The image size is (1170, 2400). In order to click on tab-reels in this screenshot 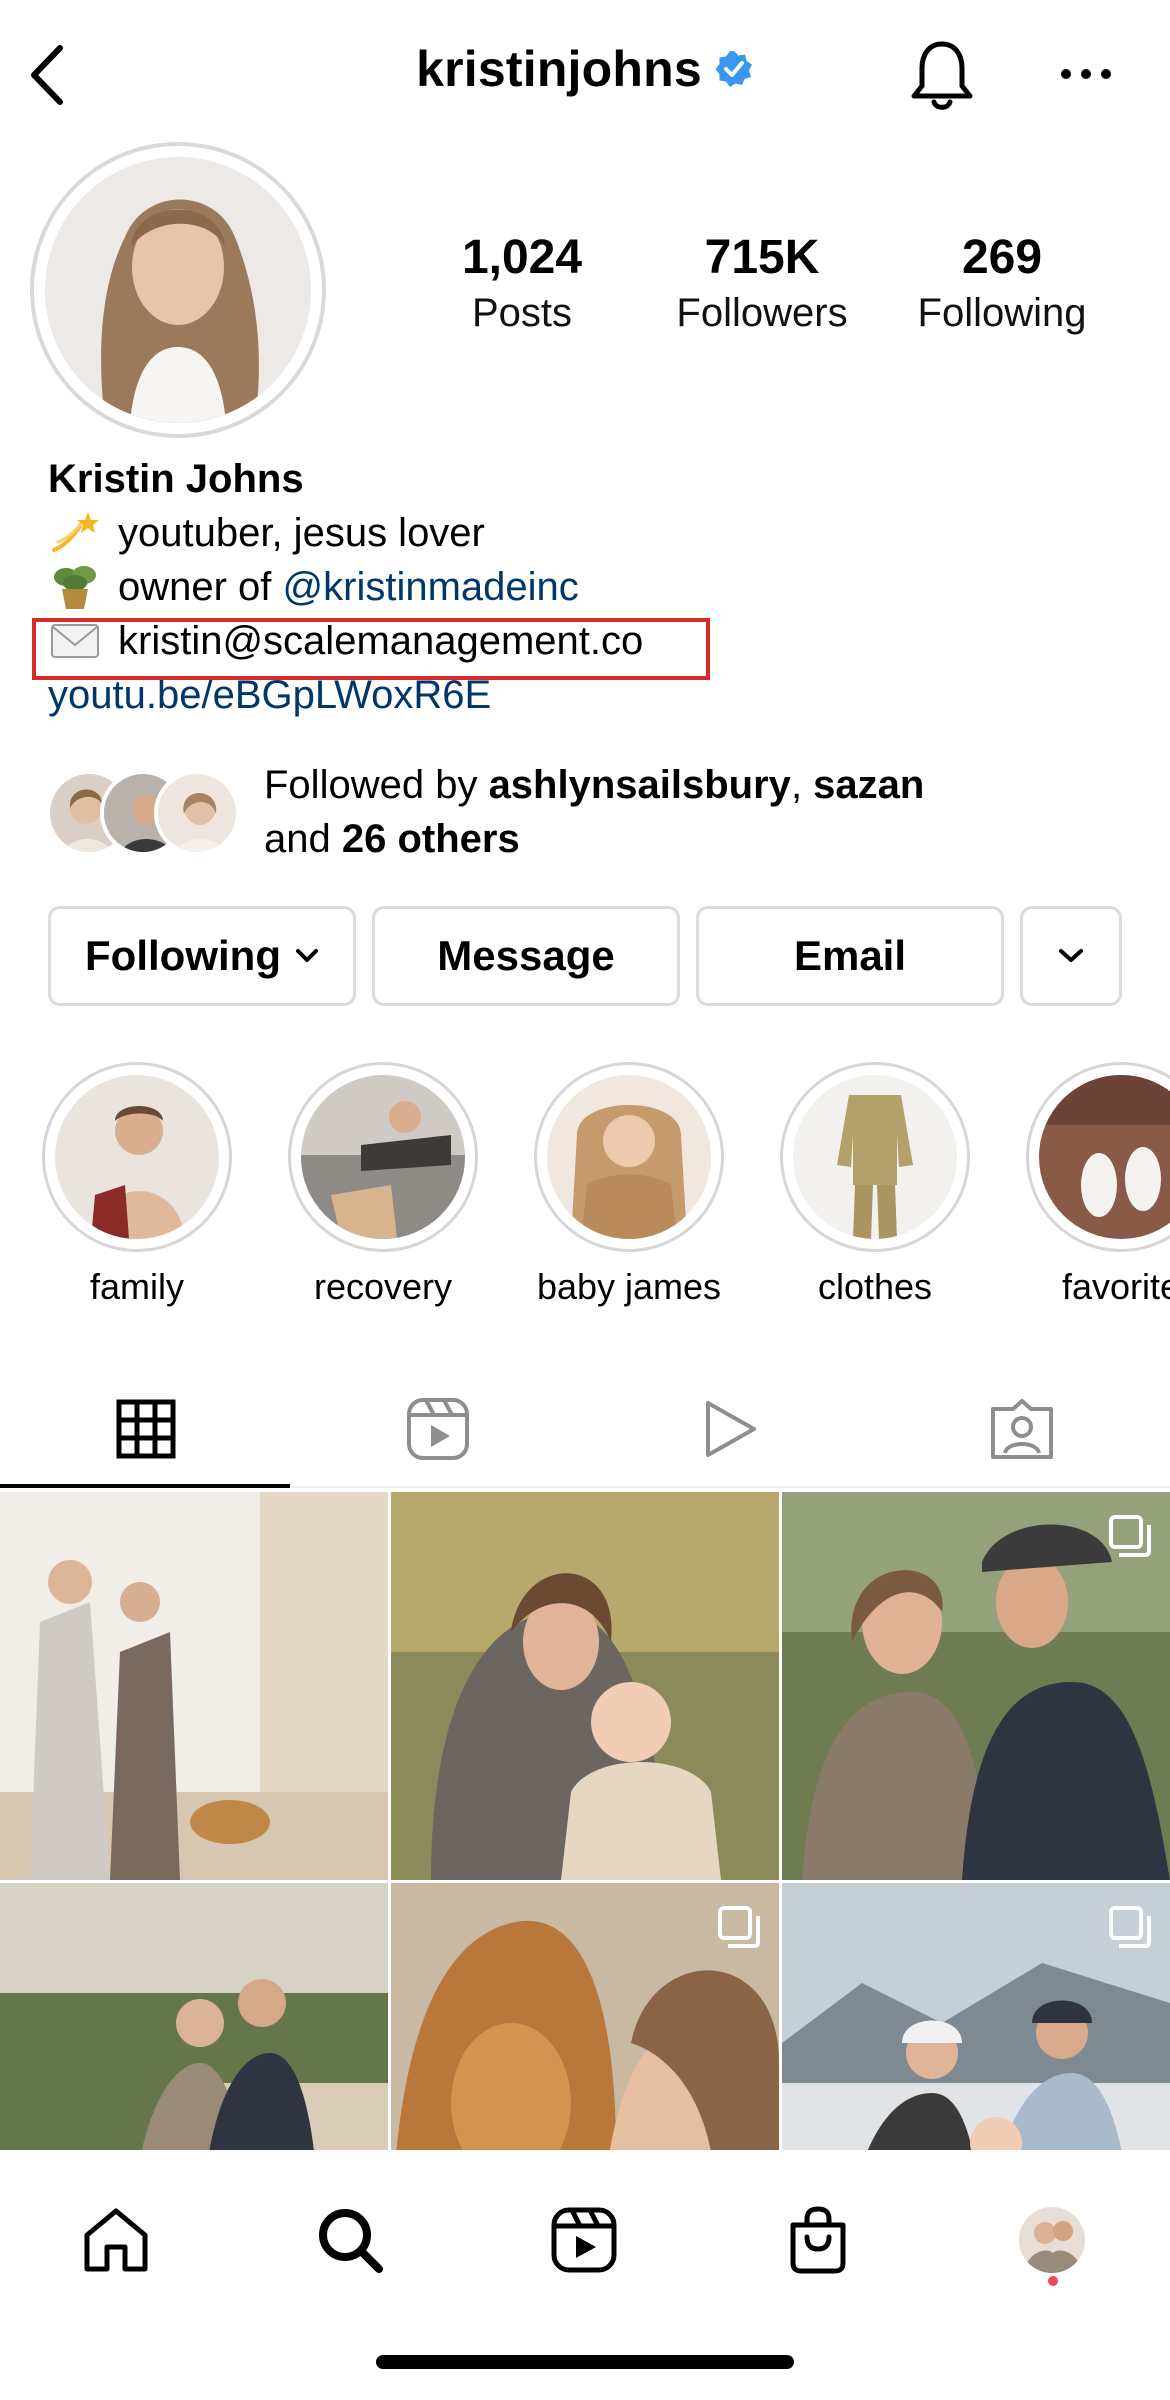, I will do `click(438, 1429)`.